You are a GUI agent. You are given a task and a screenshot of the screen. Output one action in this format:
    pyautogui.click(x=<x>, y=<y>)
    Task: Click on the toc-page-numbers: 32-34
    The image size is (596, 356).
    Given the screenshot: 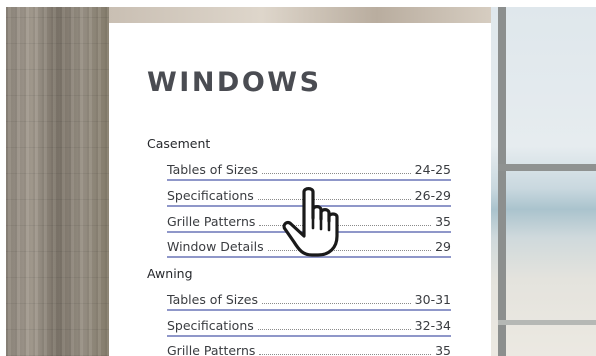 What is the action you would take?
    pyautogui.click(x=432, y=325)
    